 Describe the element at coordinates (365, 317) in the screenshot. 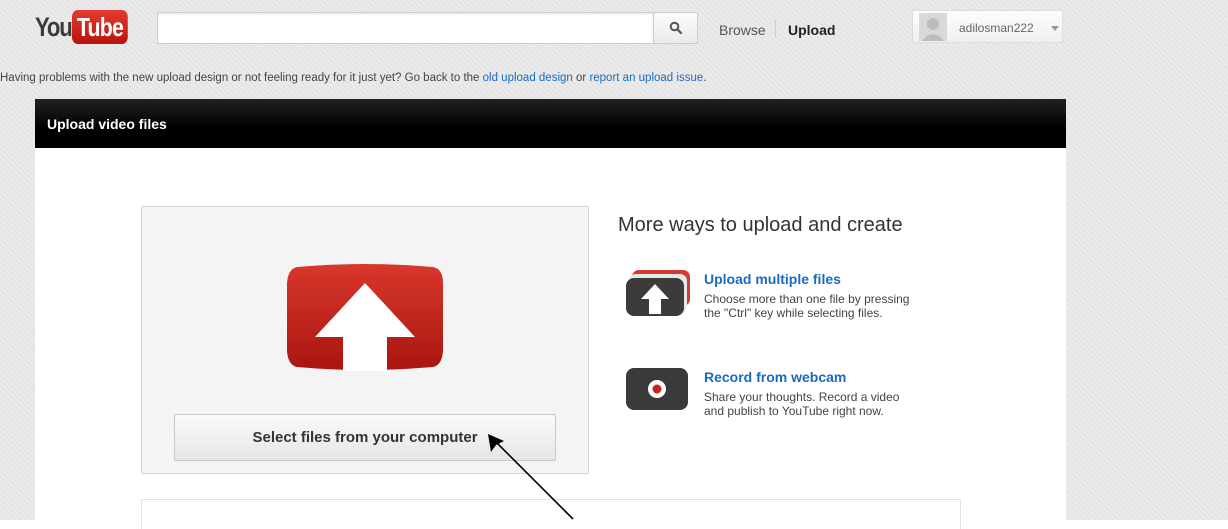

I see `upload-arrow-icon` at that location.